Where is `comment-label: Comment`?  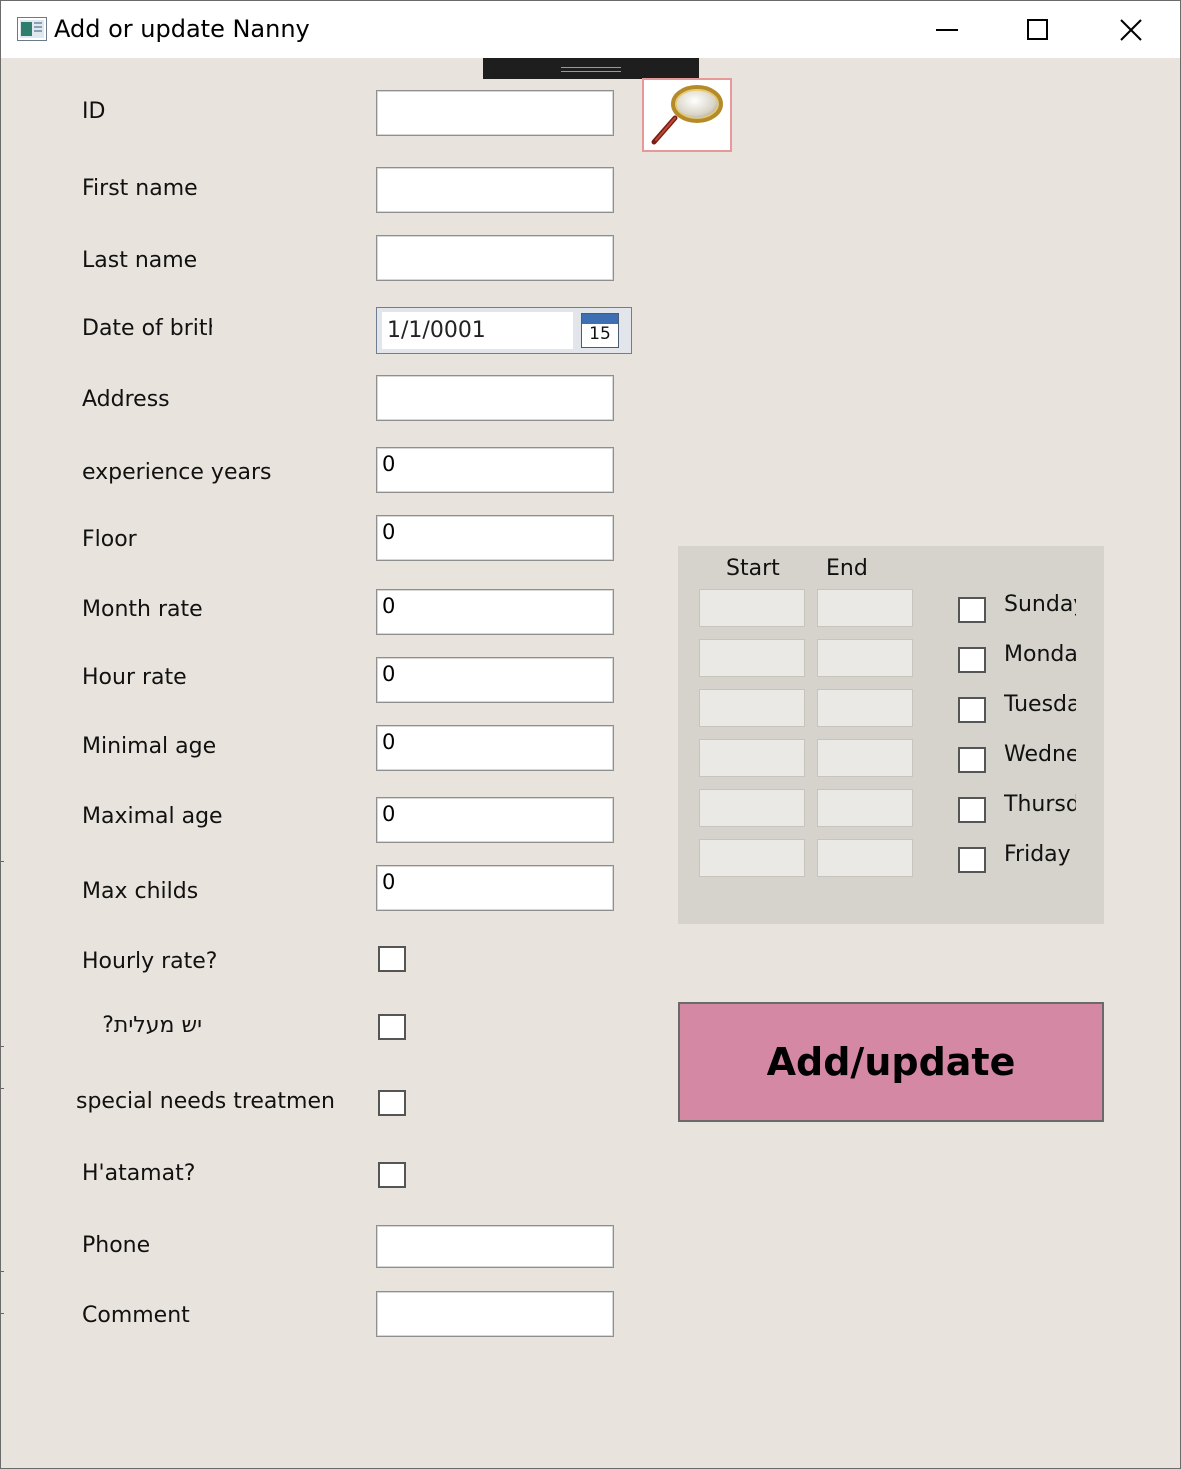 comment-label: Comment is located at coordinates (136, 1315).